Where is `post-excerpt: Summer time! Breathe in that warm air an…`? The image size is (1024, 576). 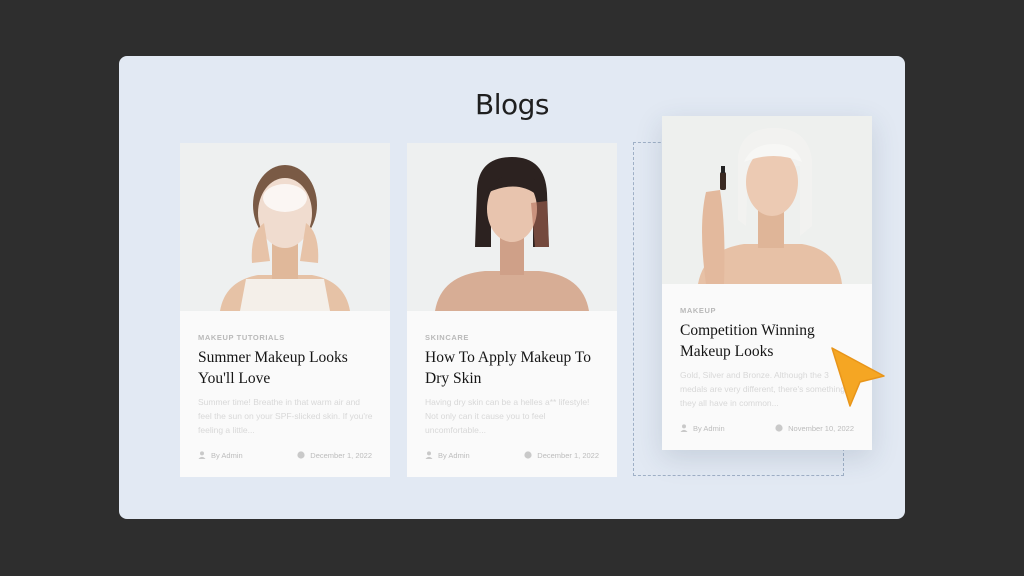 post-excerpt: Summer time! Breathe in that warm air an… is located at coordinates (285, 416).